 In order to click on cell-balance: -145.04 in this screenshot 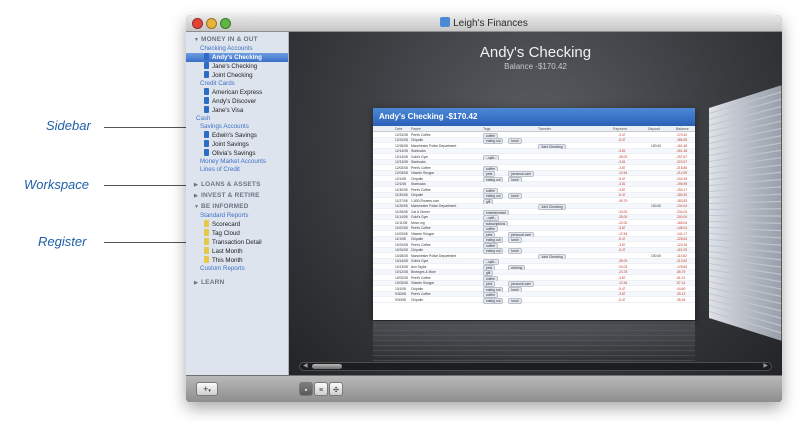, I will do `click(682, 228)`.